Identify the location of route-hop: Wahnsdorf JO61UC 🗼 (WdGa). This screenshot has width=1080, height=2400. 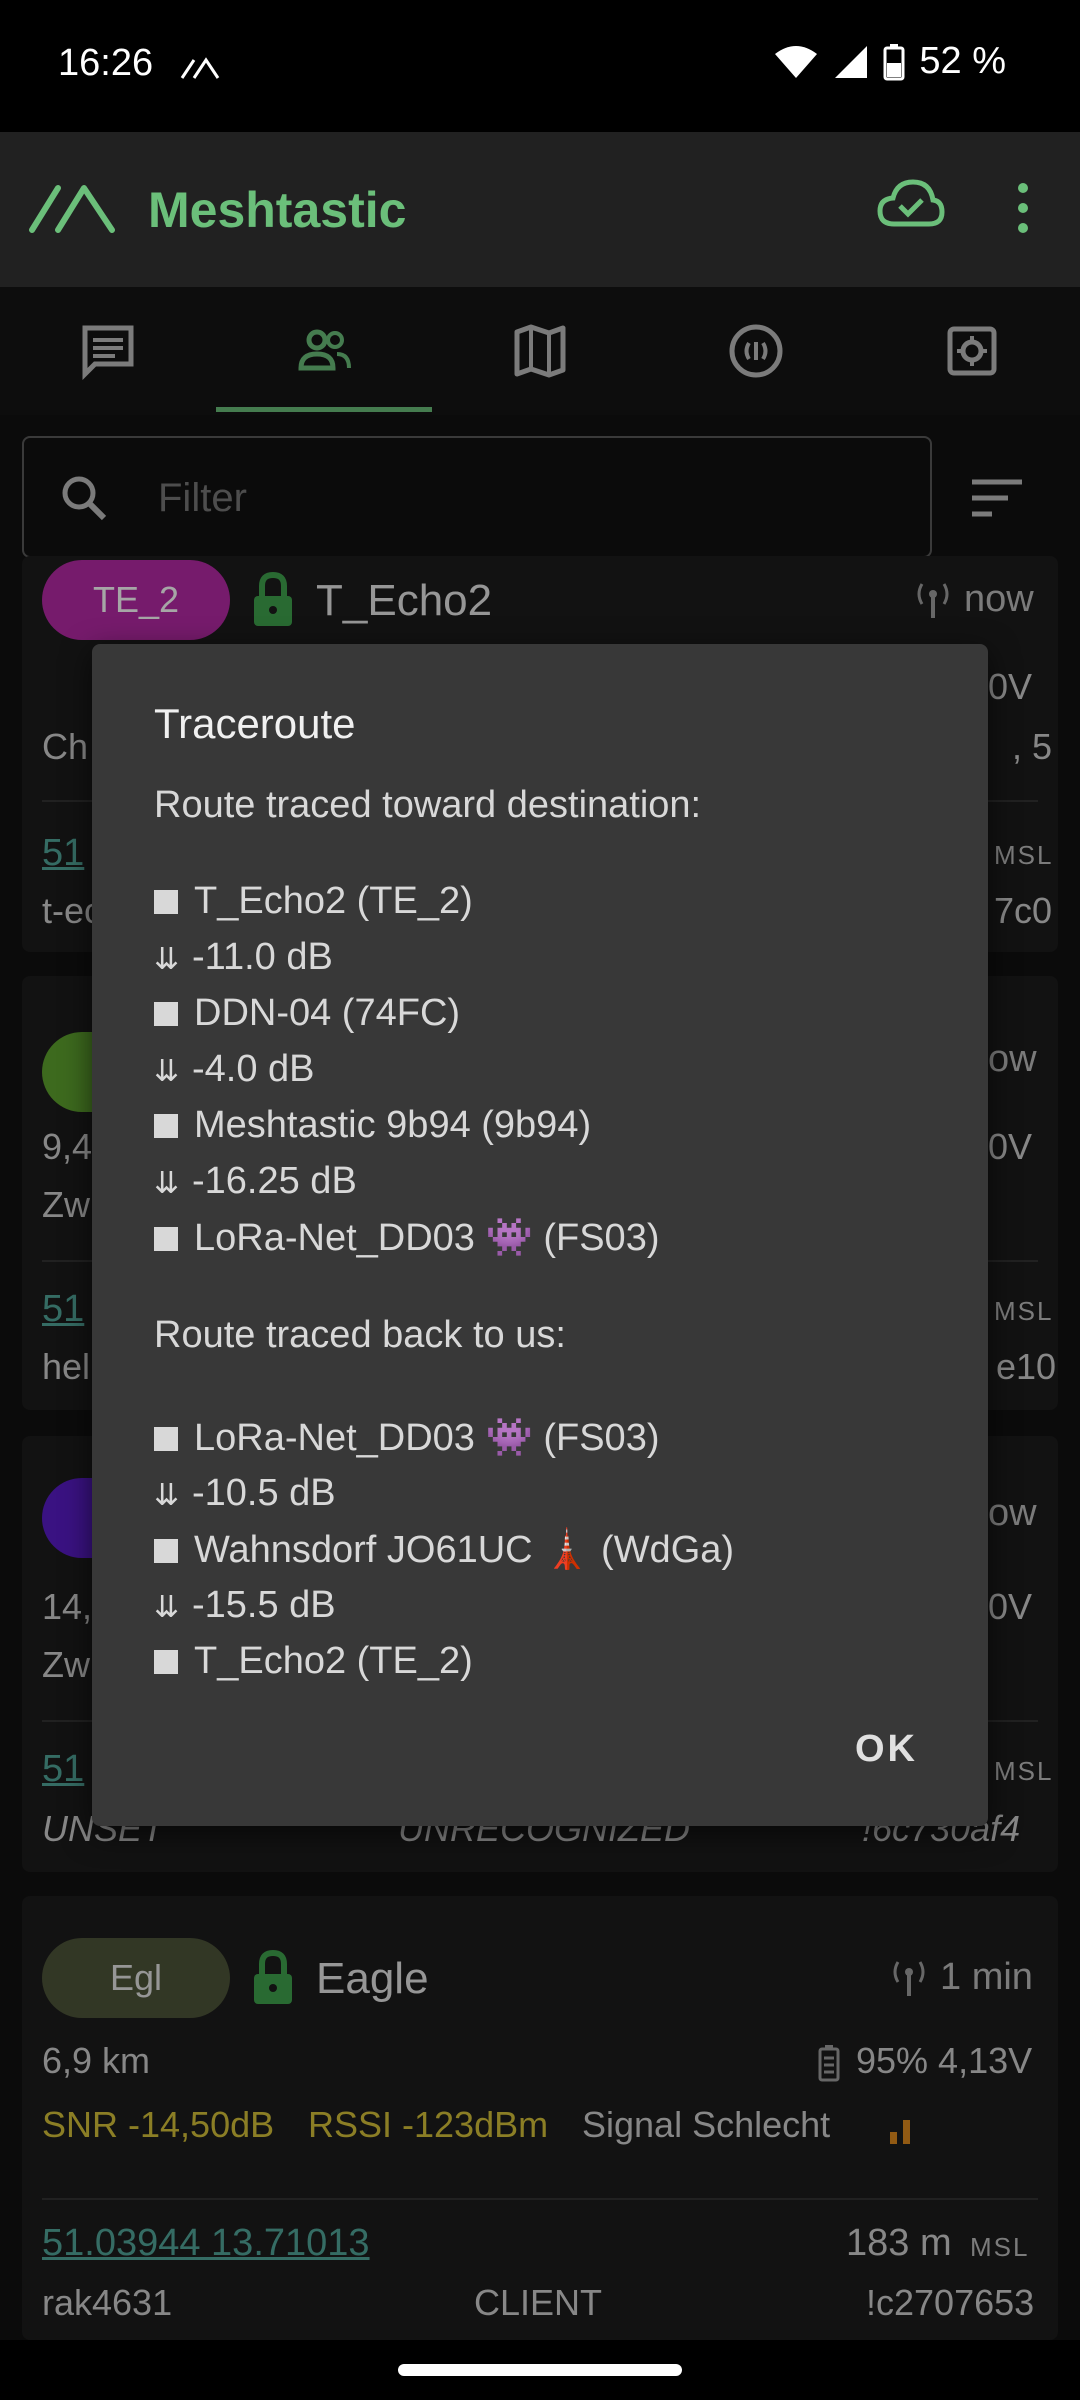
(444, 1550).